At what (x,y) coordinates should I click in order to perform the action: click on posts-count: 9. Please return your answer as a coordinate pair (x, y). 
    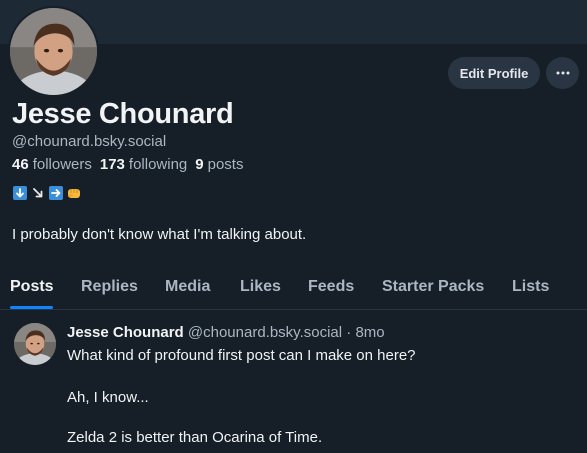
    Looking at the image, I should click on (199, 164).